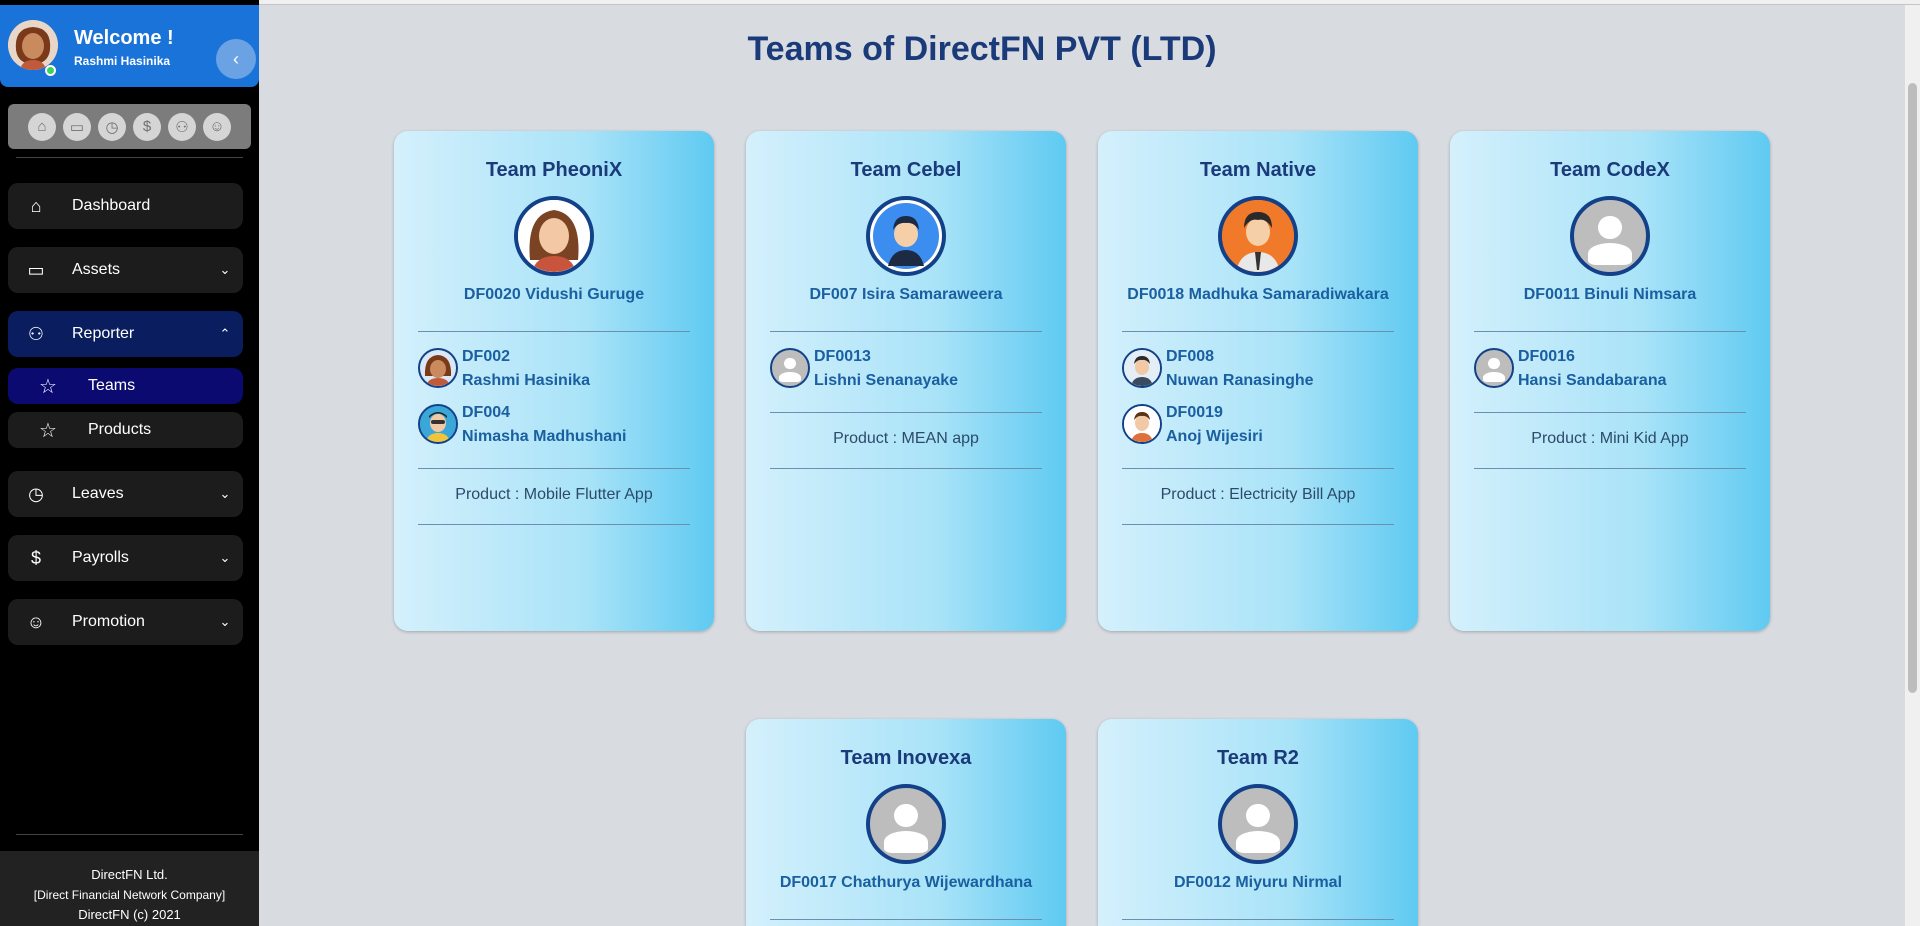 This screenshot has height=926, width=1920. What do you see at coordinates (147, 126) in the screenshot?
I see `dollar-icon: $` at bounding box center [147, 126].